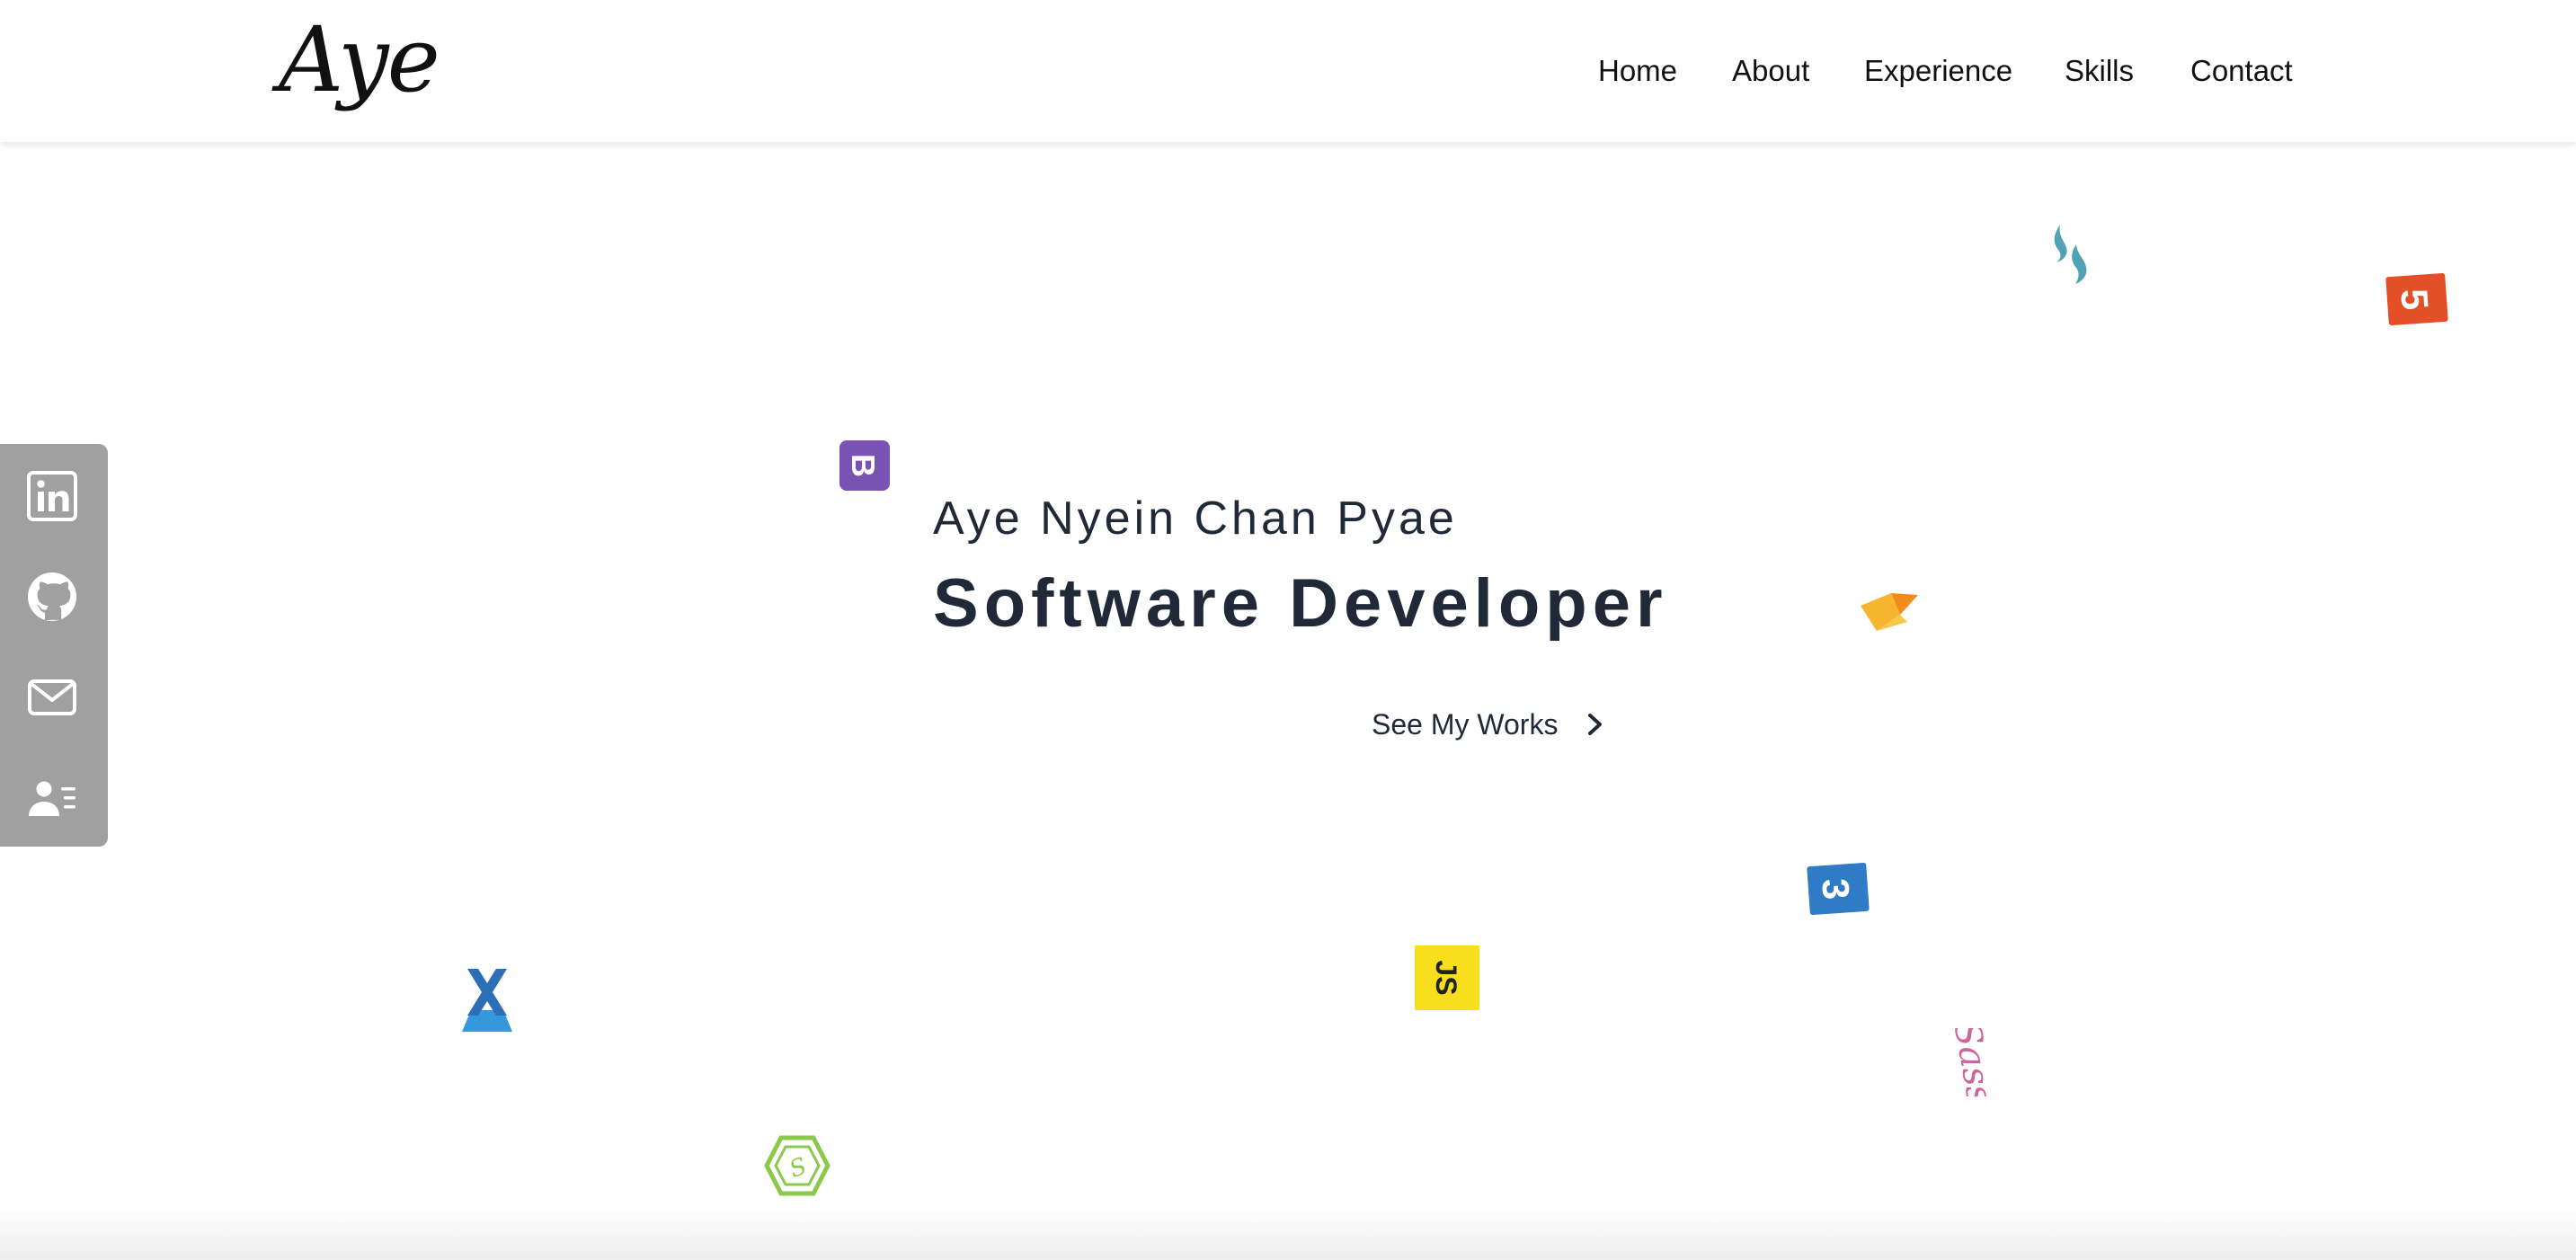 This screenshot has height=1260, width=2576. Describe the element at coordinates (1637, 71) in the screenshot. I see `nav-home: Home` at that location.